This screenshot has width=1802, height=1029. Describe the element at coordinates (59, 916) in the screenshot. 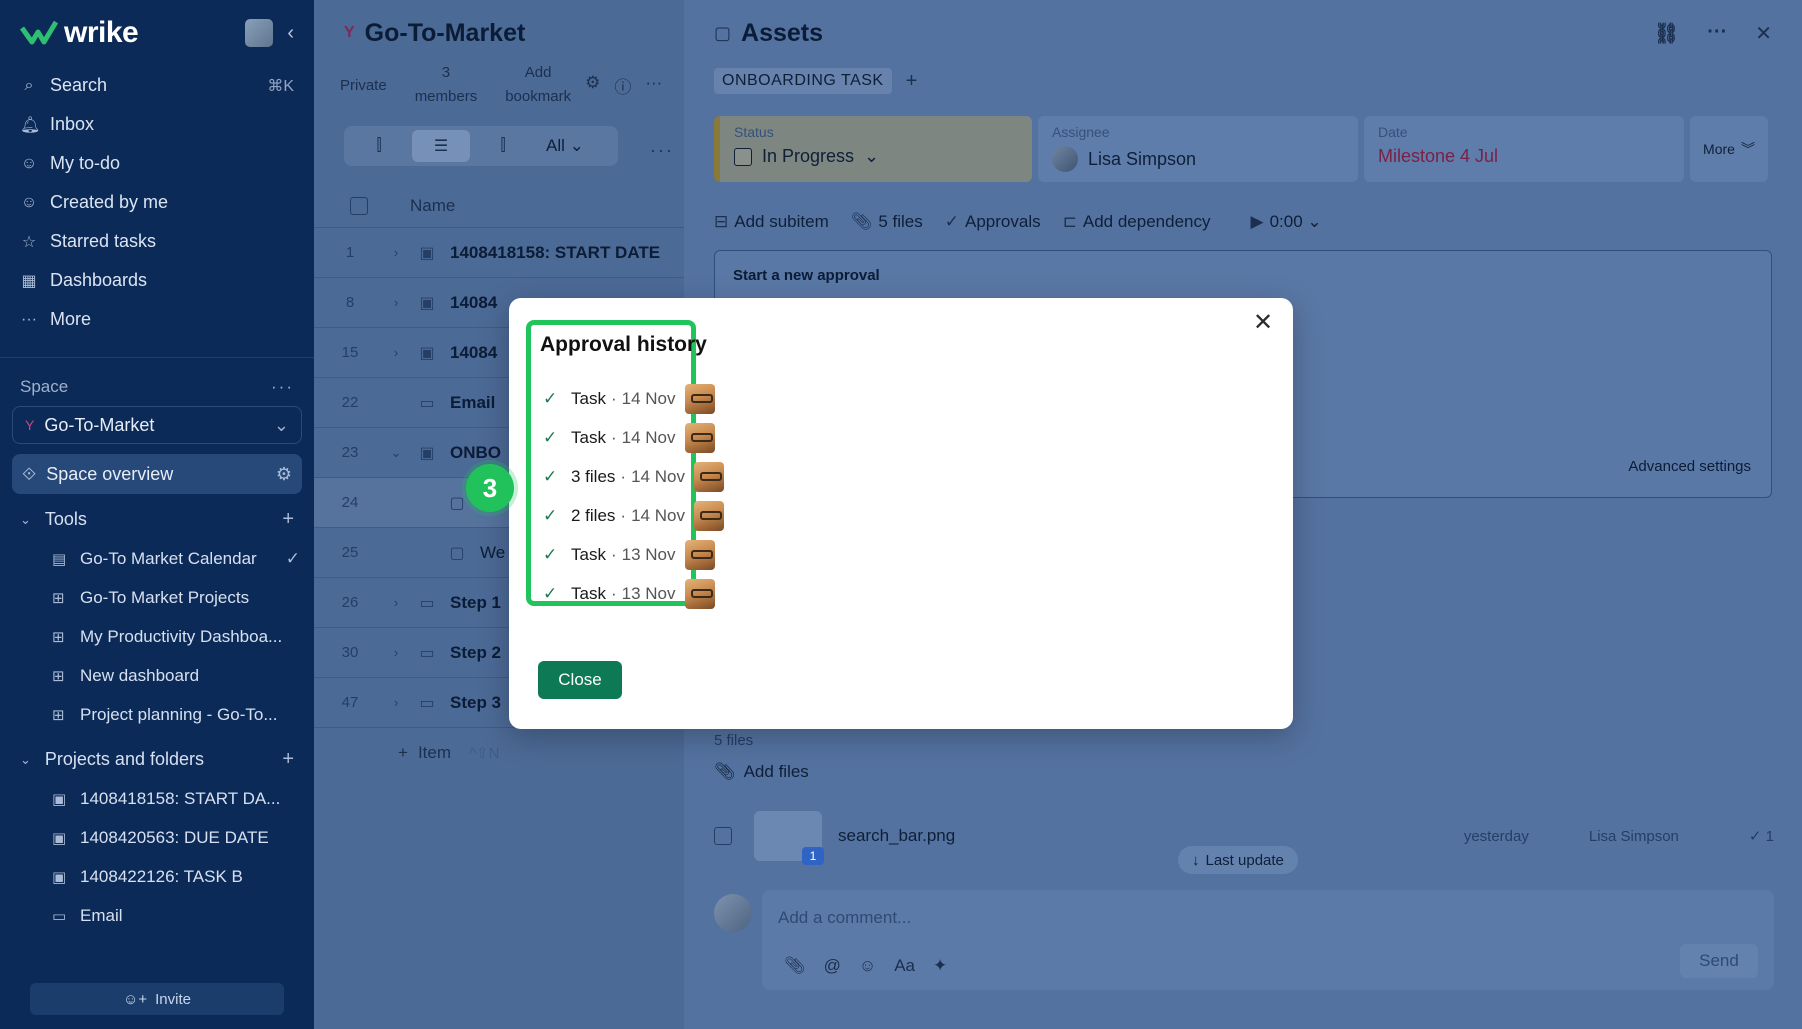

I see `folder-icon: ▭` at that location.